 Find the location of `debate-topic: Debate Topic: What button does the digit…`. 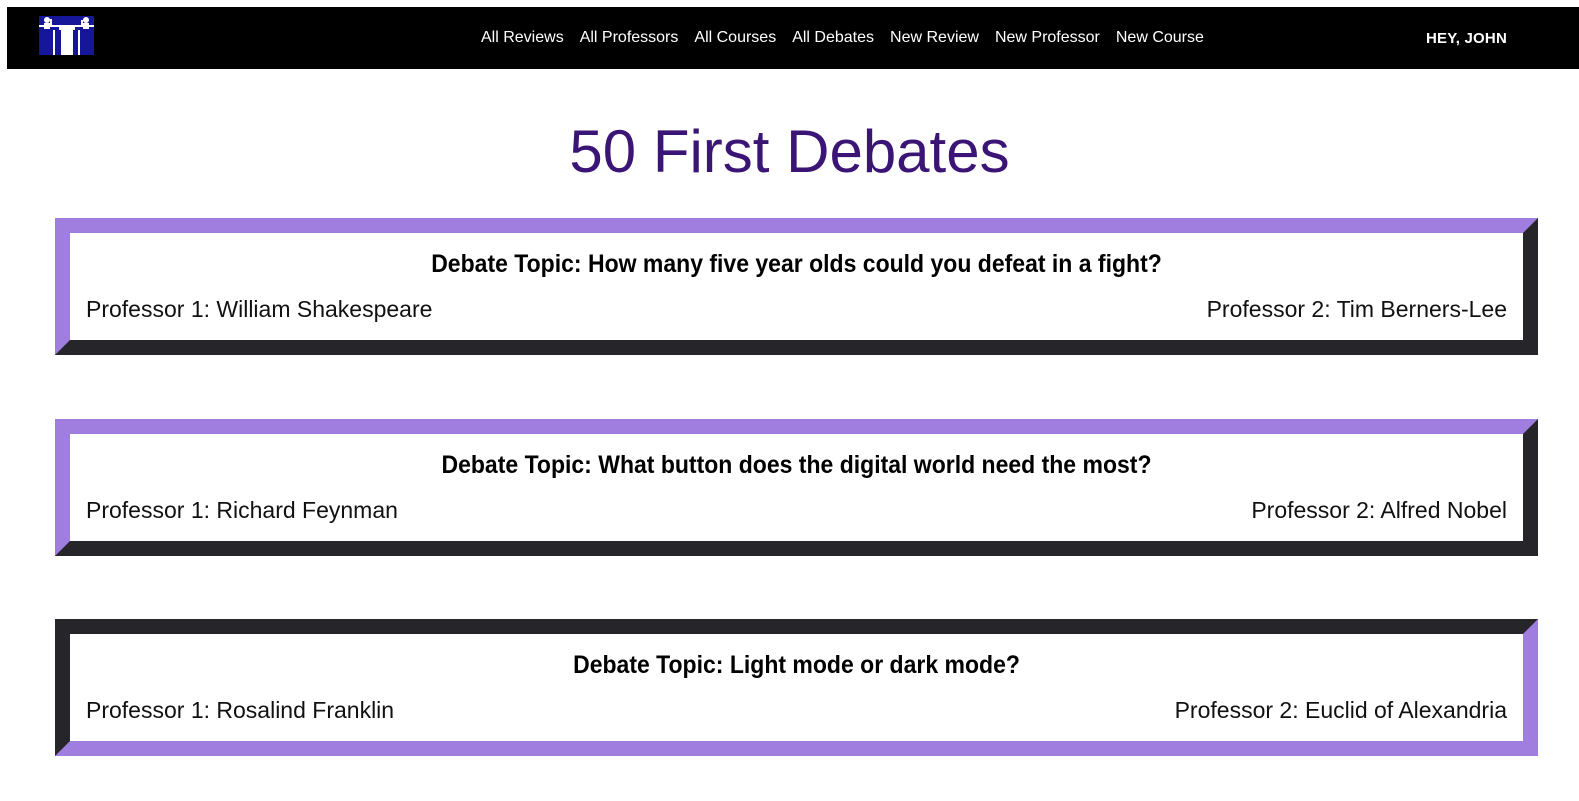

debate-topic: Debate Topic: What button does the digit… is located at coordinates (796, 465).